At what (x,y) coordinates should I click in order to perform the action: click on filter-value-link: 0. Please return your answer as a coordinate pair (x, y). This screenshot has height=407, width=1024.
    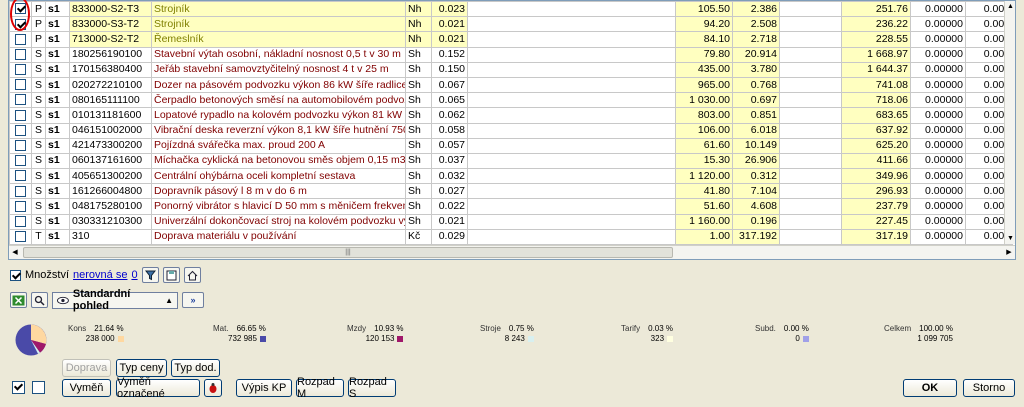
    Looking at the image, I should click on (134, 275).